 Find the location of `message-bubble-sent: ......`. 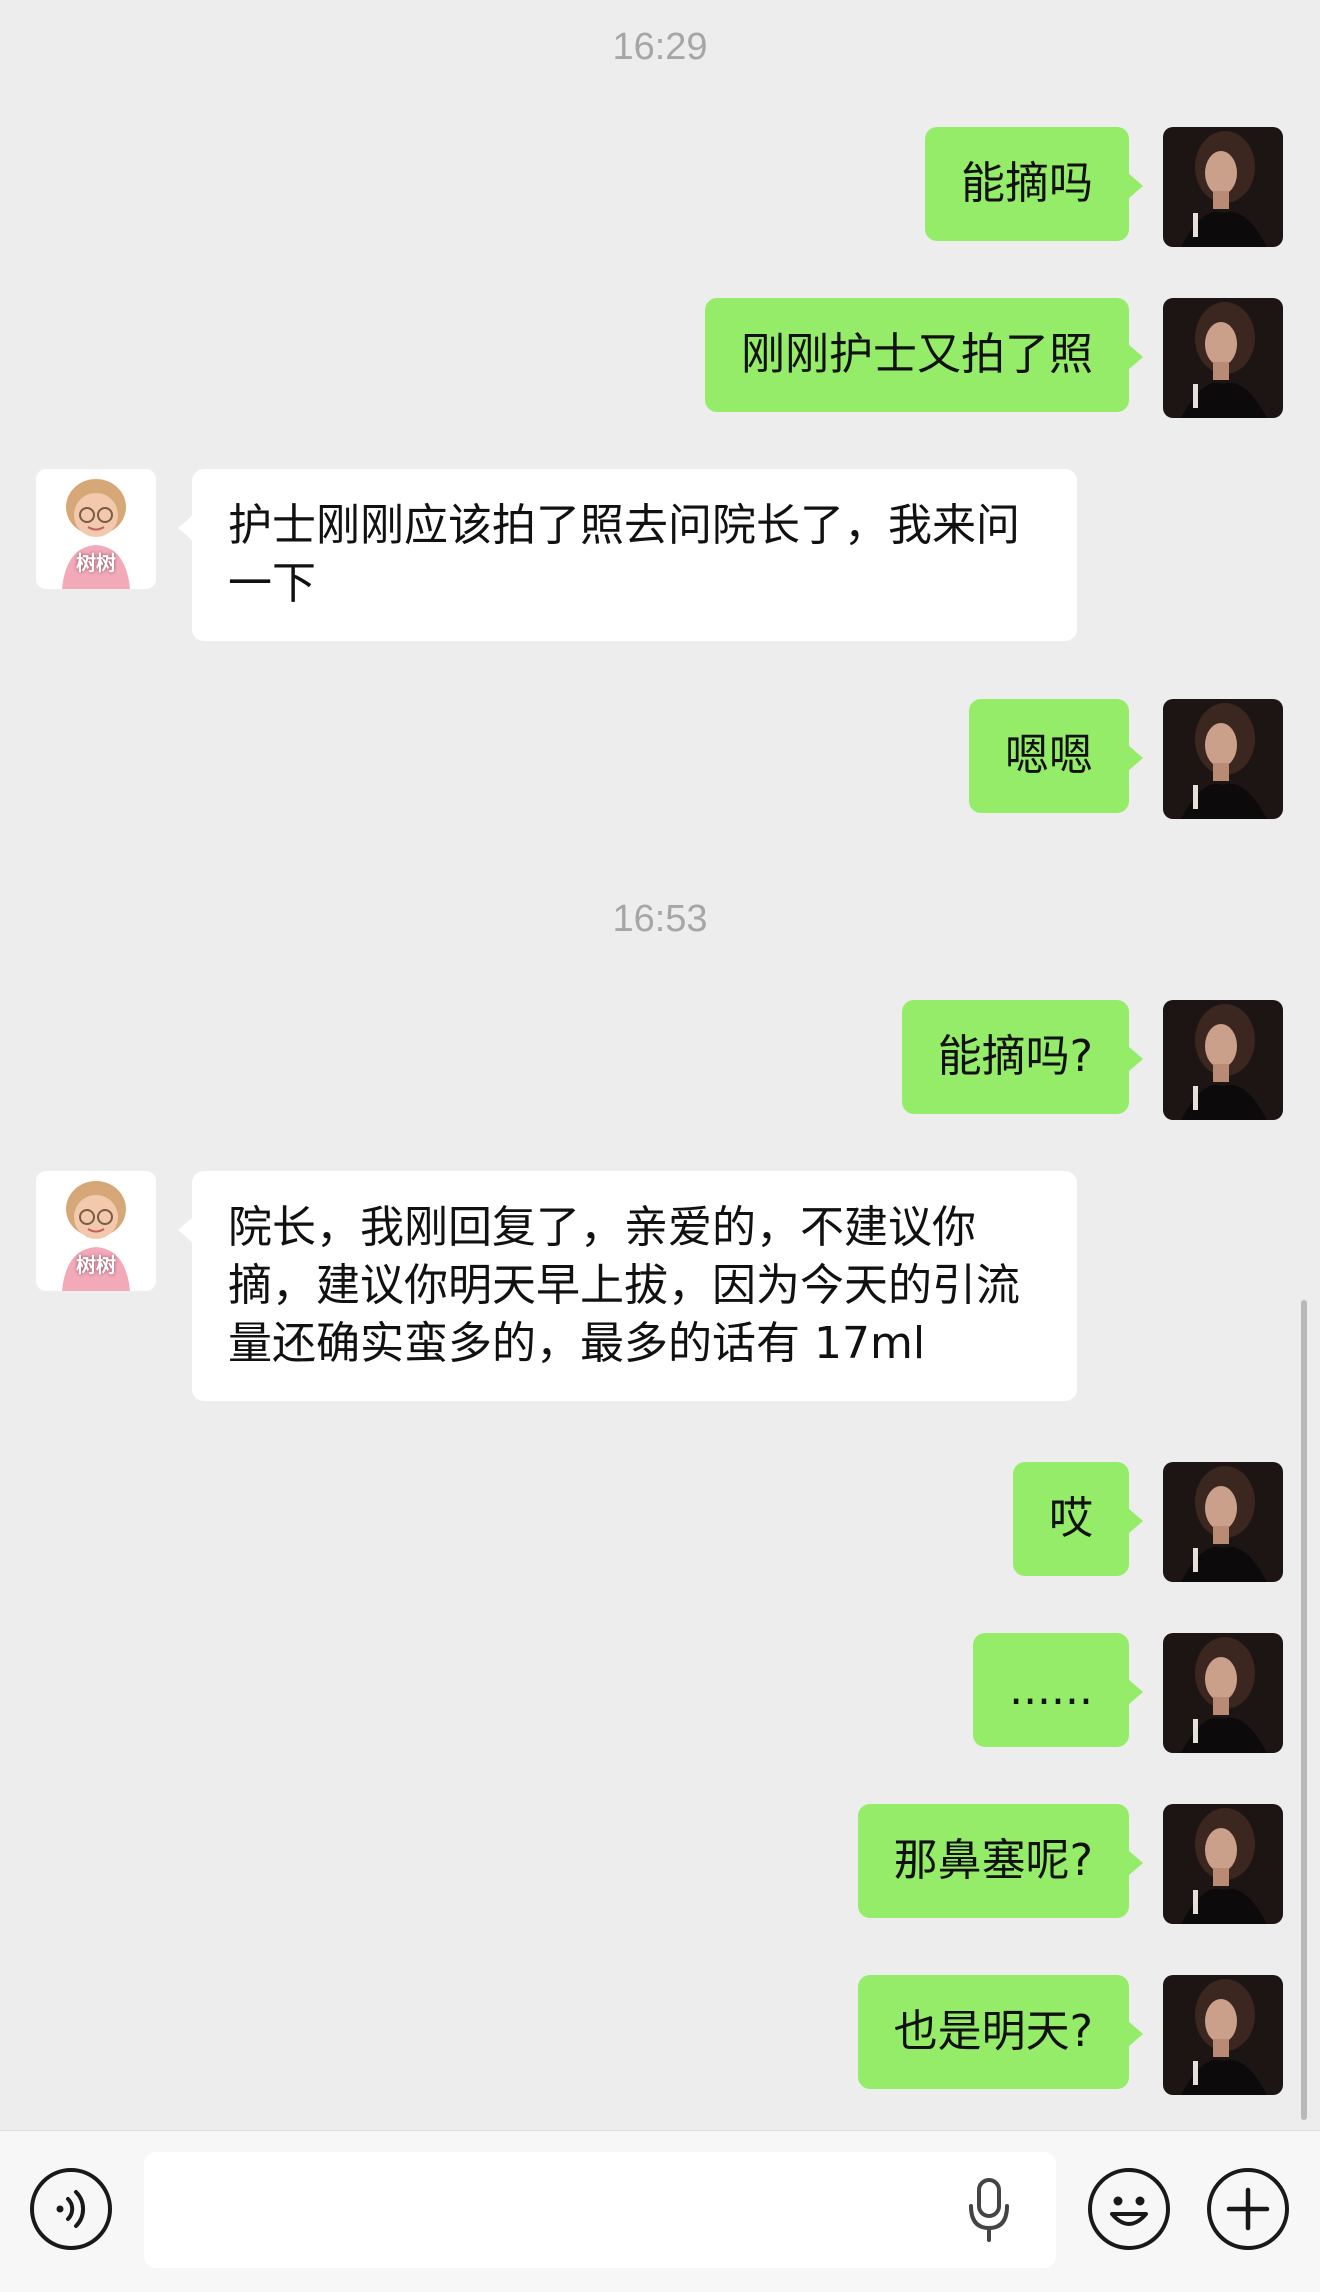

message-bubble-sent: ...... is located at coordinates (1058, 1690).